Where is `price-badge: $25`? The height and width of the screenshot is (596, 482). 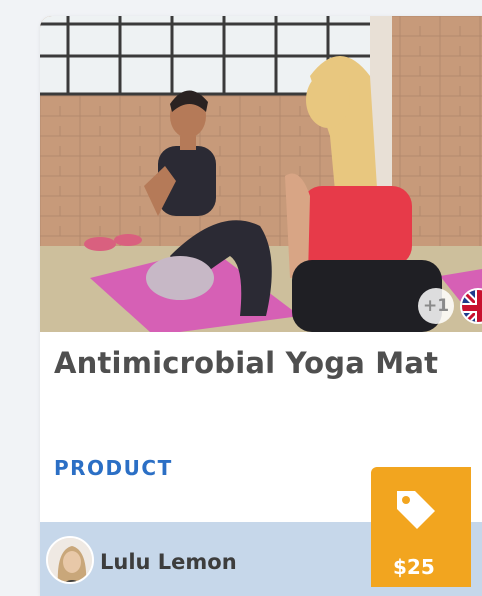 price-badge: $25 is located at coordinates (421, 527).